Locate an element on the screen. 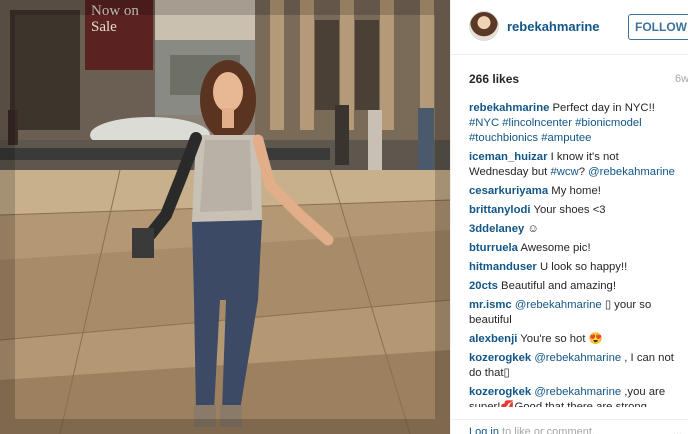  login-prompt: Log in to like or comment. is located at coordinates (532, 430).